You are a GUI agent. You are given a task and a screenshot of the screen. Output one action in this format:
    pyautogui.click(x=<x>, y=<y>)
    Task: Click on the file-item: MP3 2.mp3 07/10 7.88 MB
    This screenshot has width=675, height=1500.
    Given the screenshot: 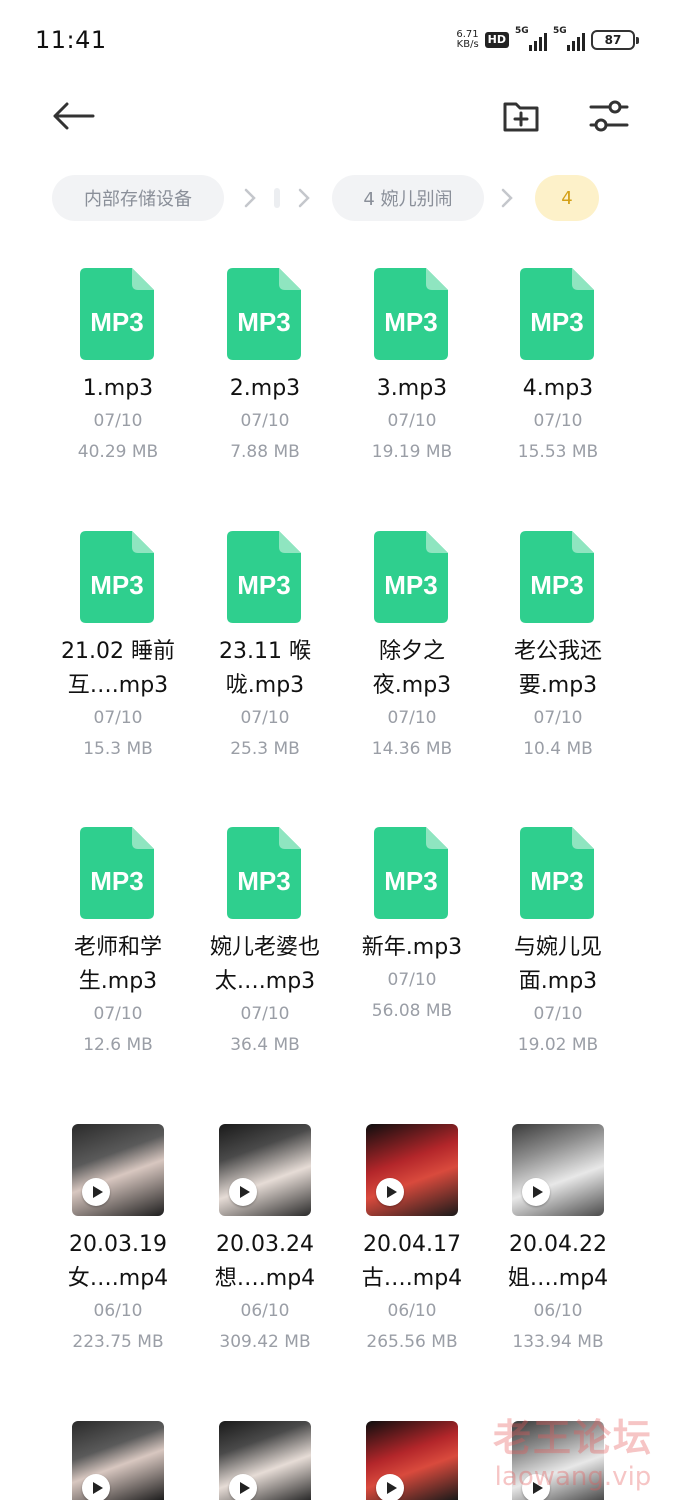 What is the action you would take?
    pyautogui.click(x=265, y=383)
    